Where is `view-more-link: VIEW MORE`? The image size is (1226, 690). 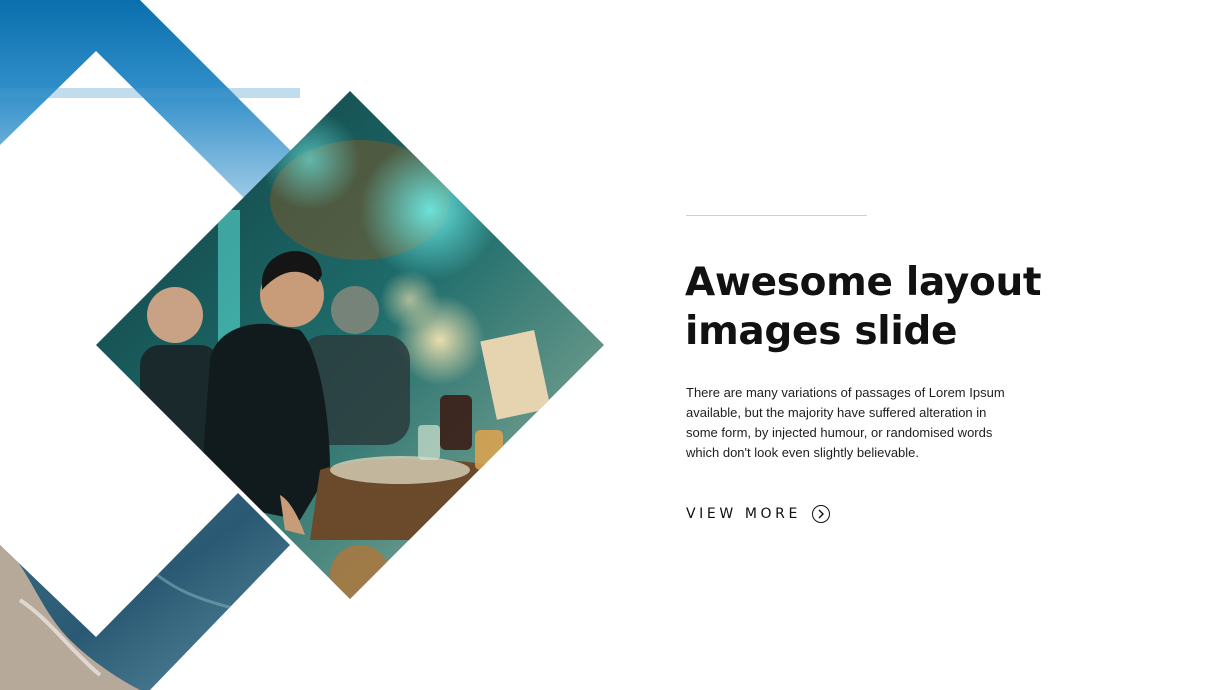
view-more-link: VIEW MORE is located at coordinates (758, 514).